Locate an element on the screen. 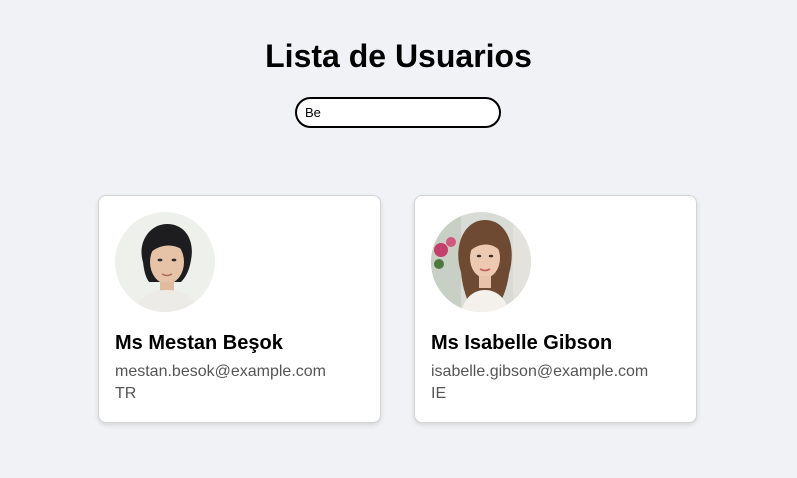 The height and width of the screenshot is (478, 797). search-input is located at coordinates (398, 112).